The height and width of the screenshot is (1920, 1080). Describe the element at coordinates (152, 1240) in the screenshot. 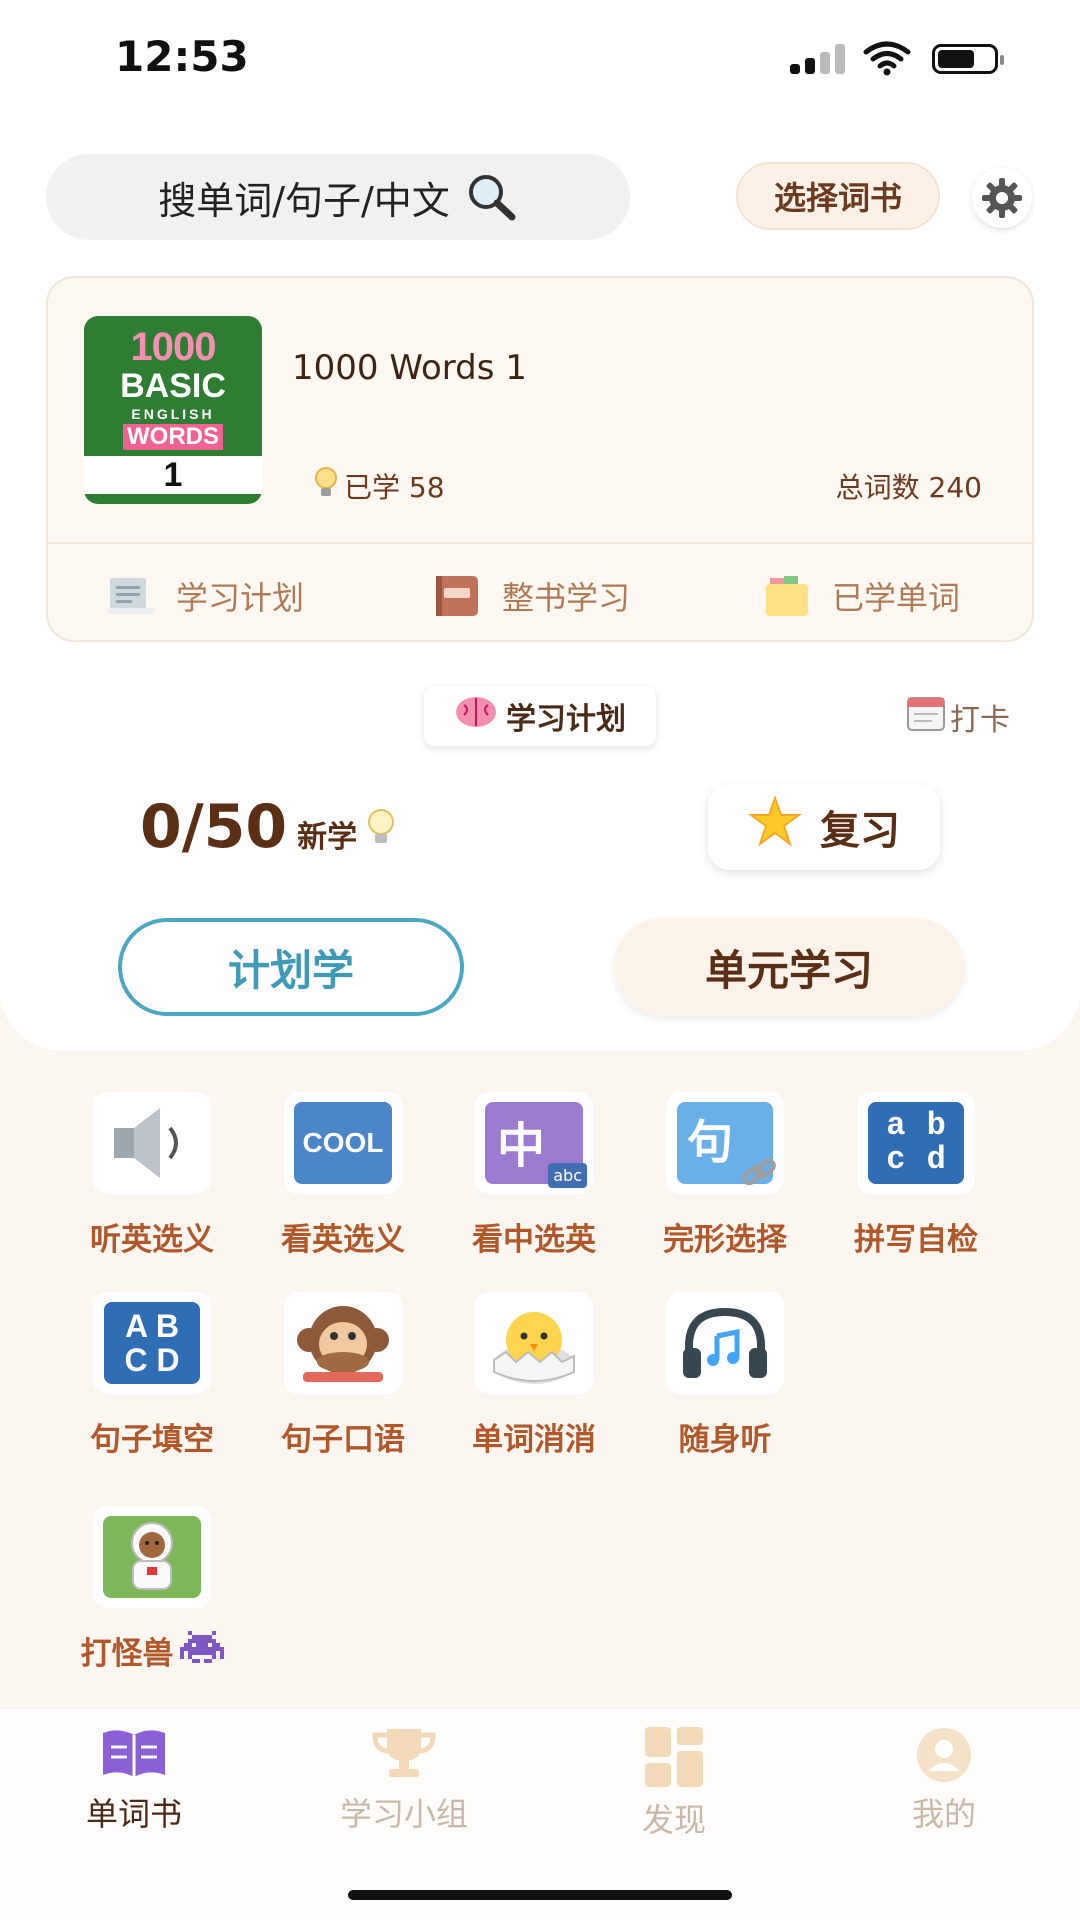

I see `mode-label: 听英选义` at that location.